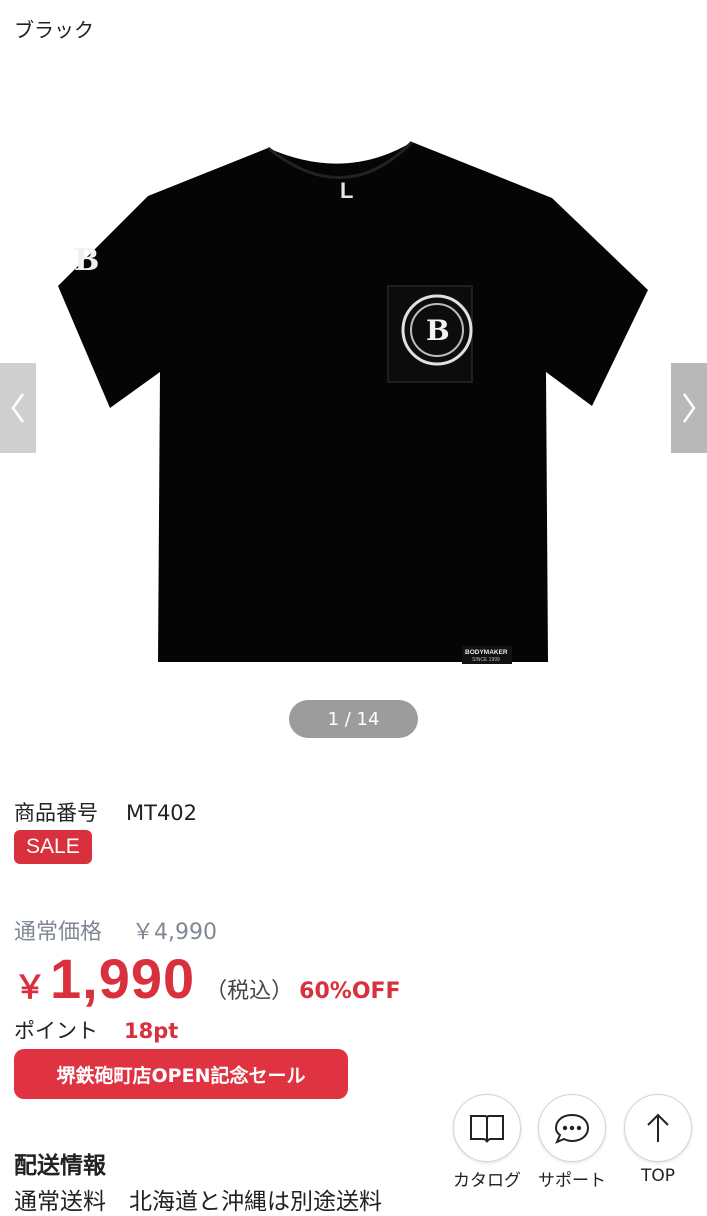  I want to click on chevron-right-icon, so click(689, 408).